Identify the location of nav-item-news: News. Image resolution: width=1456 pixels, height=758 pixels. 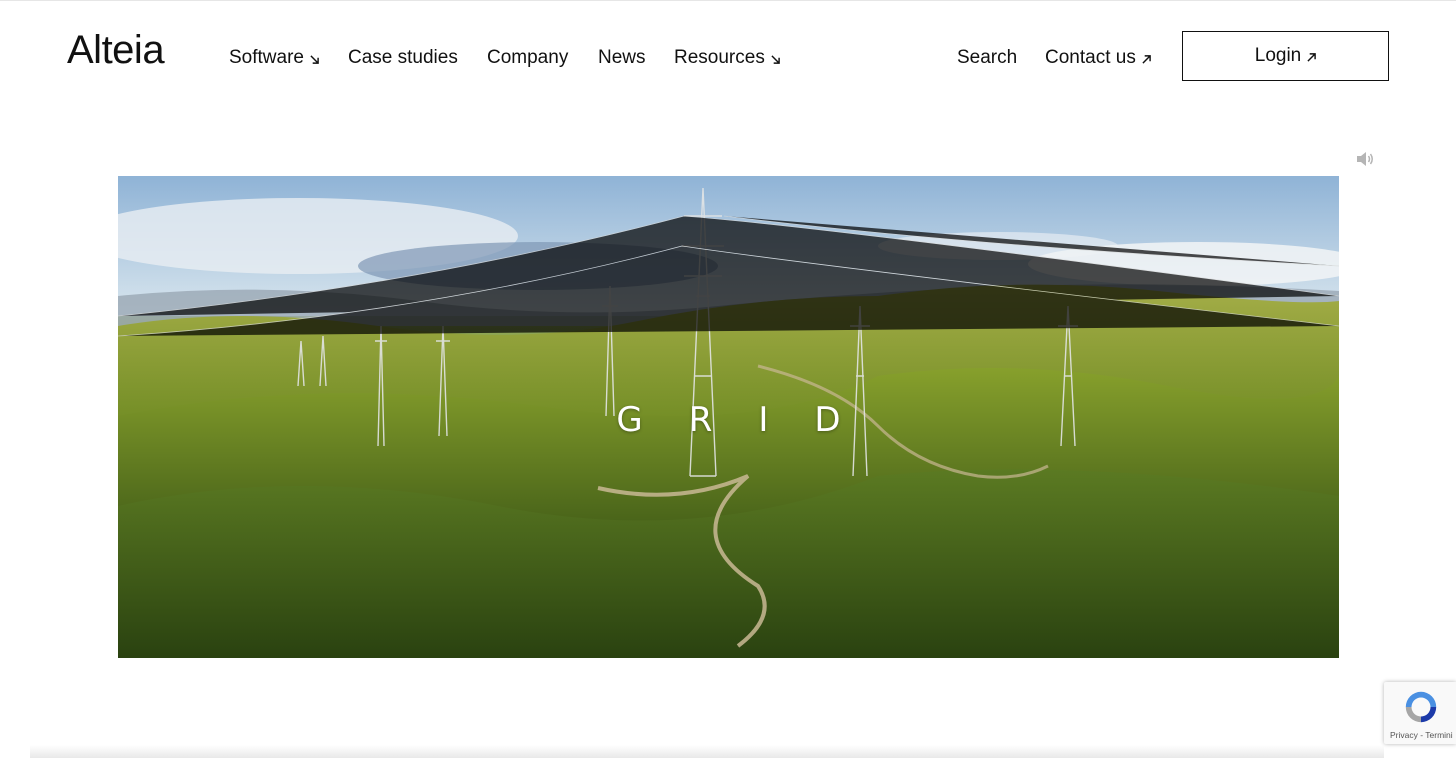
(622, 58).